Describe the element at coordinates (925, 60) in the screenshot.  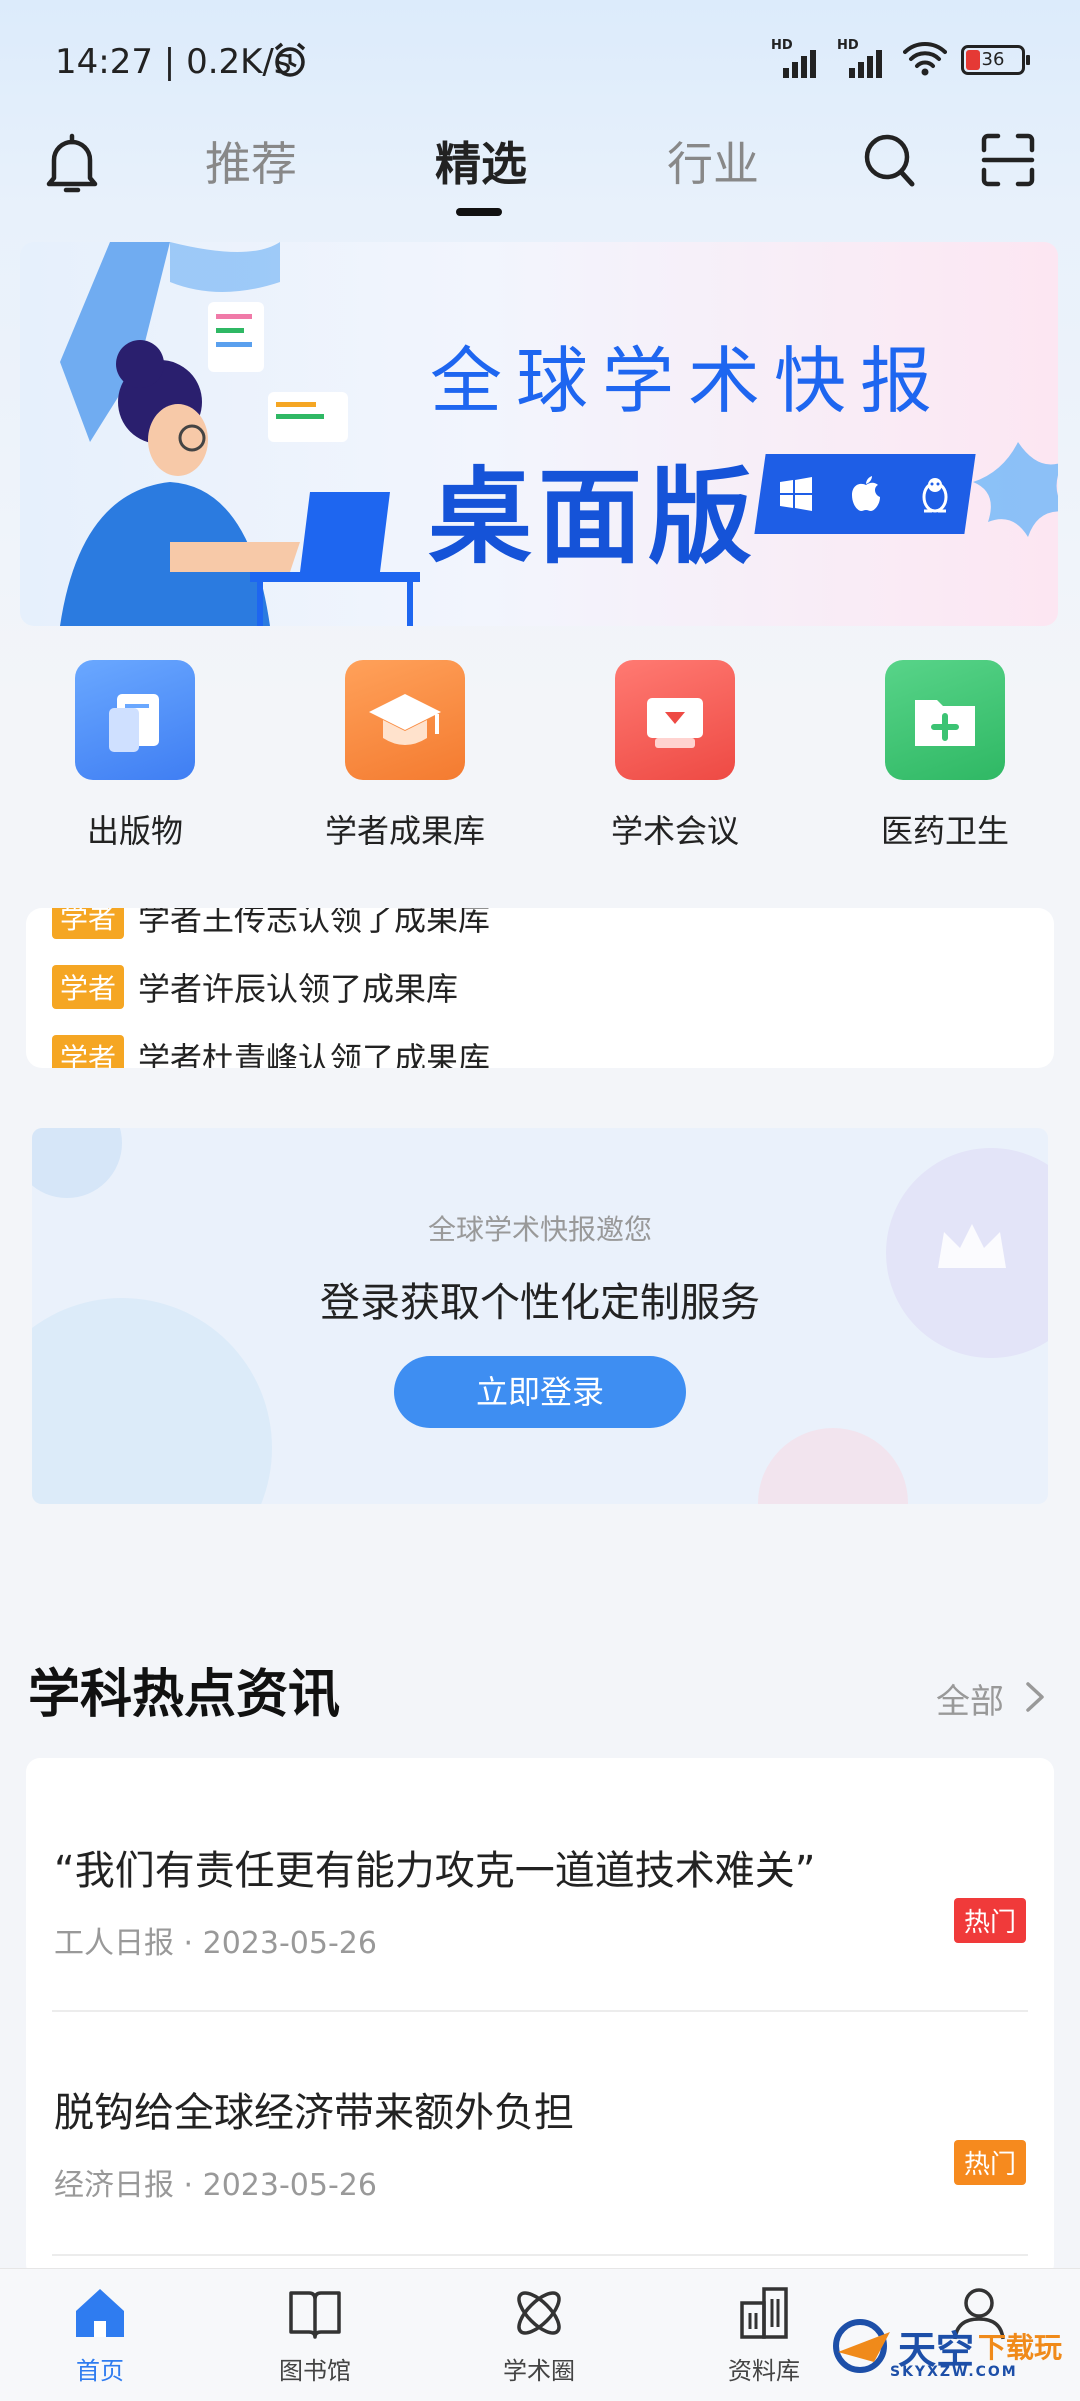
I see `wifi-icon` at that location.